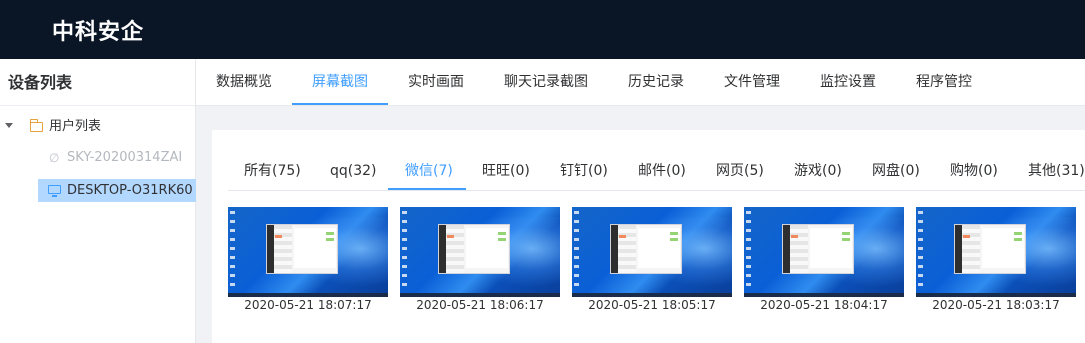 Image resolution: width=1085 pixels, height=343 pixels. I want to click on folder-icon, so click(36, 125).